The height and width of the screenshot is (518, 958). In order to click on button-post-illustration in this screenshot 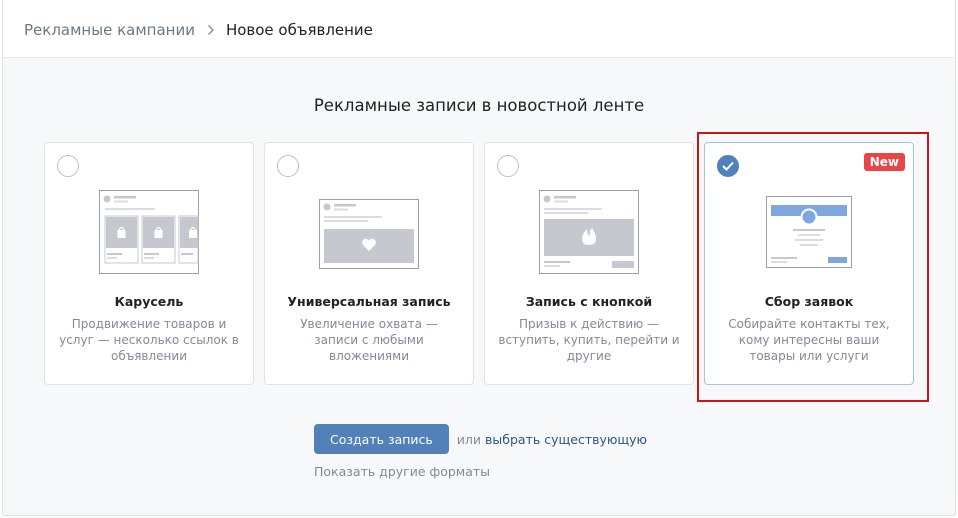, I will do `click(589, 232)`.